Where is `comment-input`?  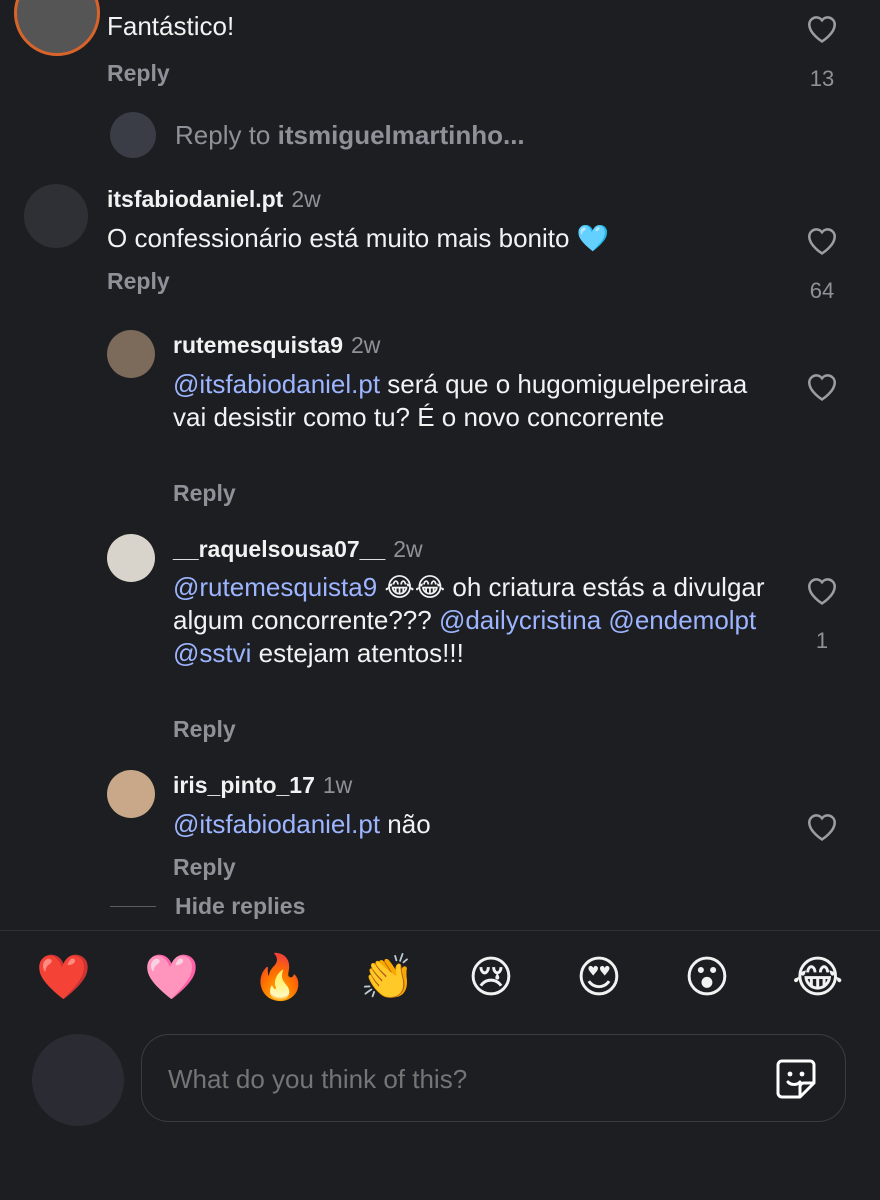
comment-input is located at coordinates (493, 1078).